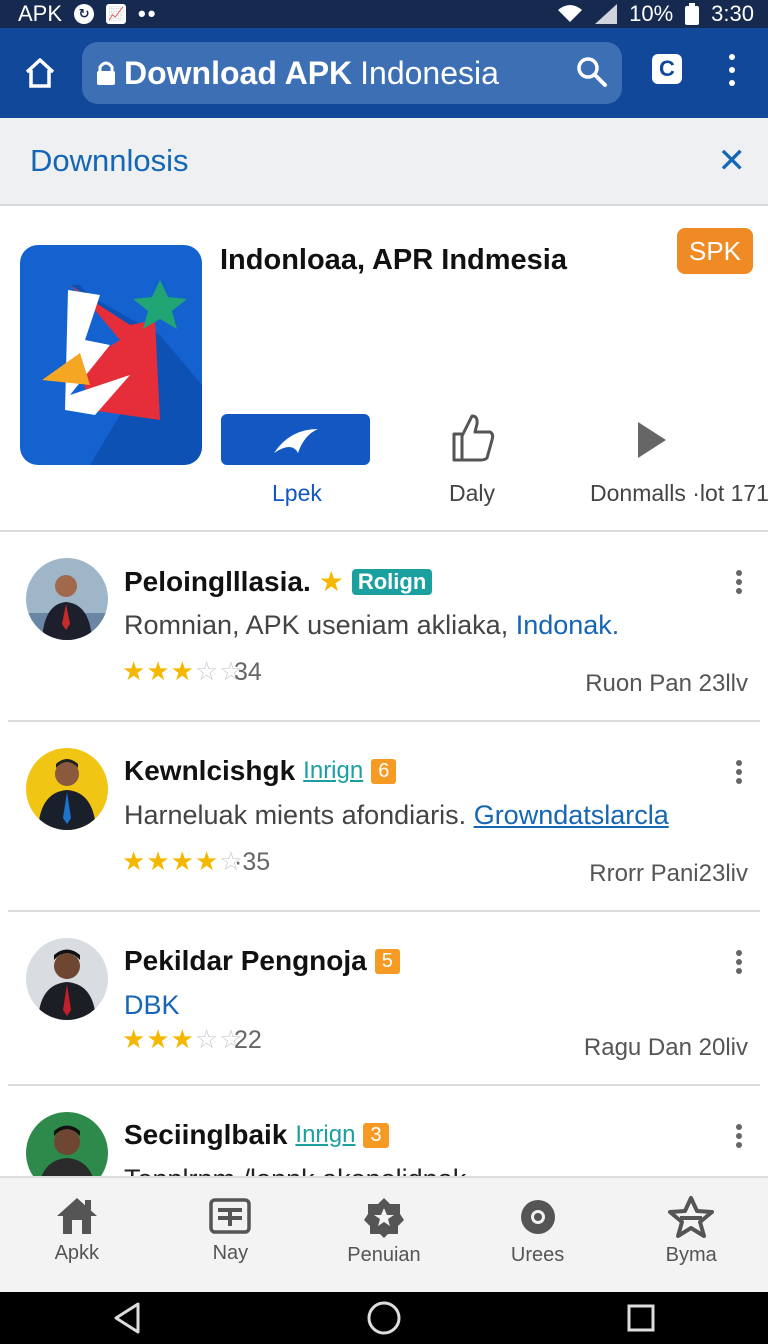 This screenshot has width=768, height=1344. Describe the element at coordinates (40, 73) in the screenshot. I see `home-button` at that location.